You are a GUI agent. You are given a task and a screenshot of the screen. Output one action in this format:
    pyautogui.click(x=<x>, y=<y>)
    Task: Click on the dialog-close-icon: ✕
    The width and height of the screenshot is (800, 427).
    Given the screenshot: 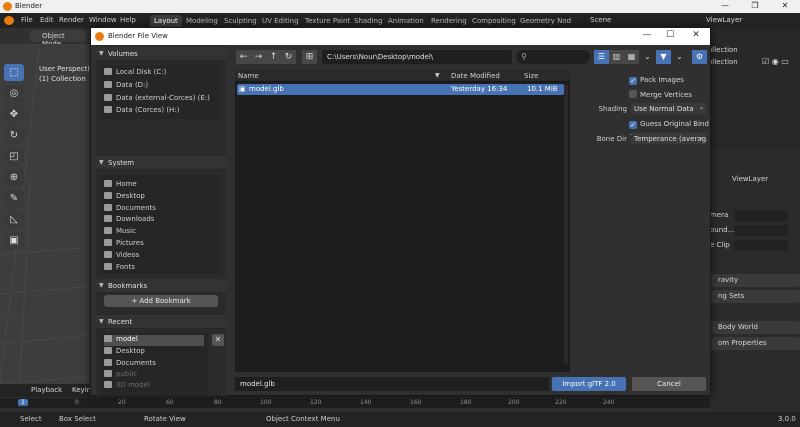 What is the action you would take?
    pyautogui.click(x=696, y=35)
    